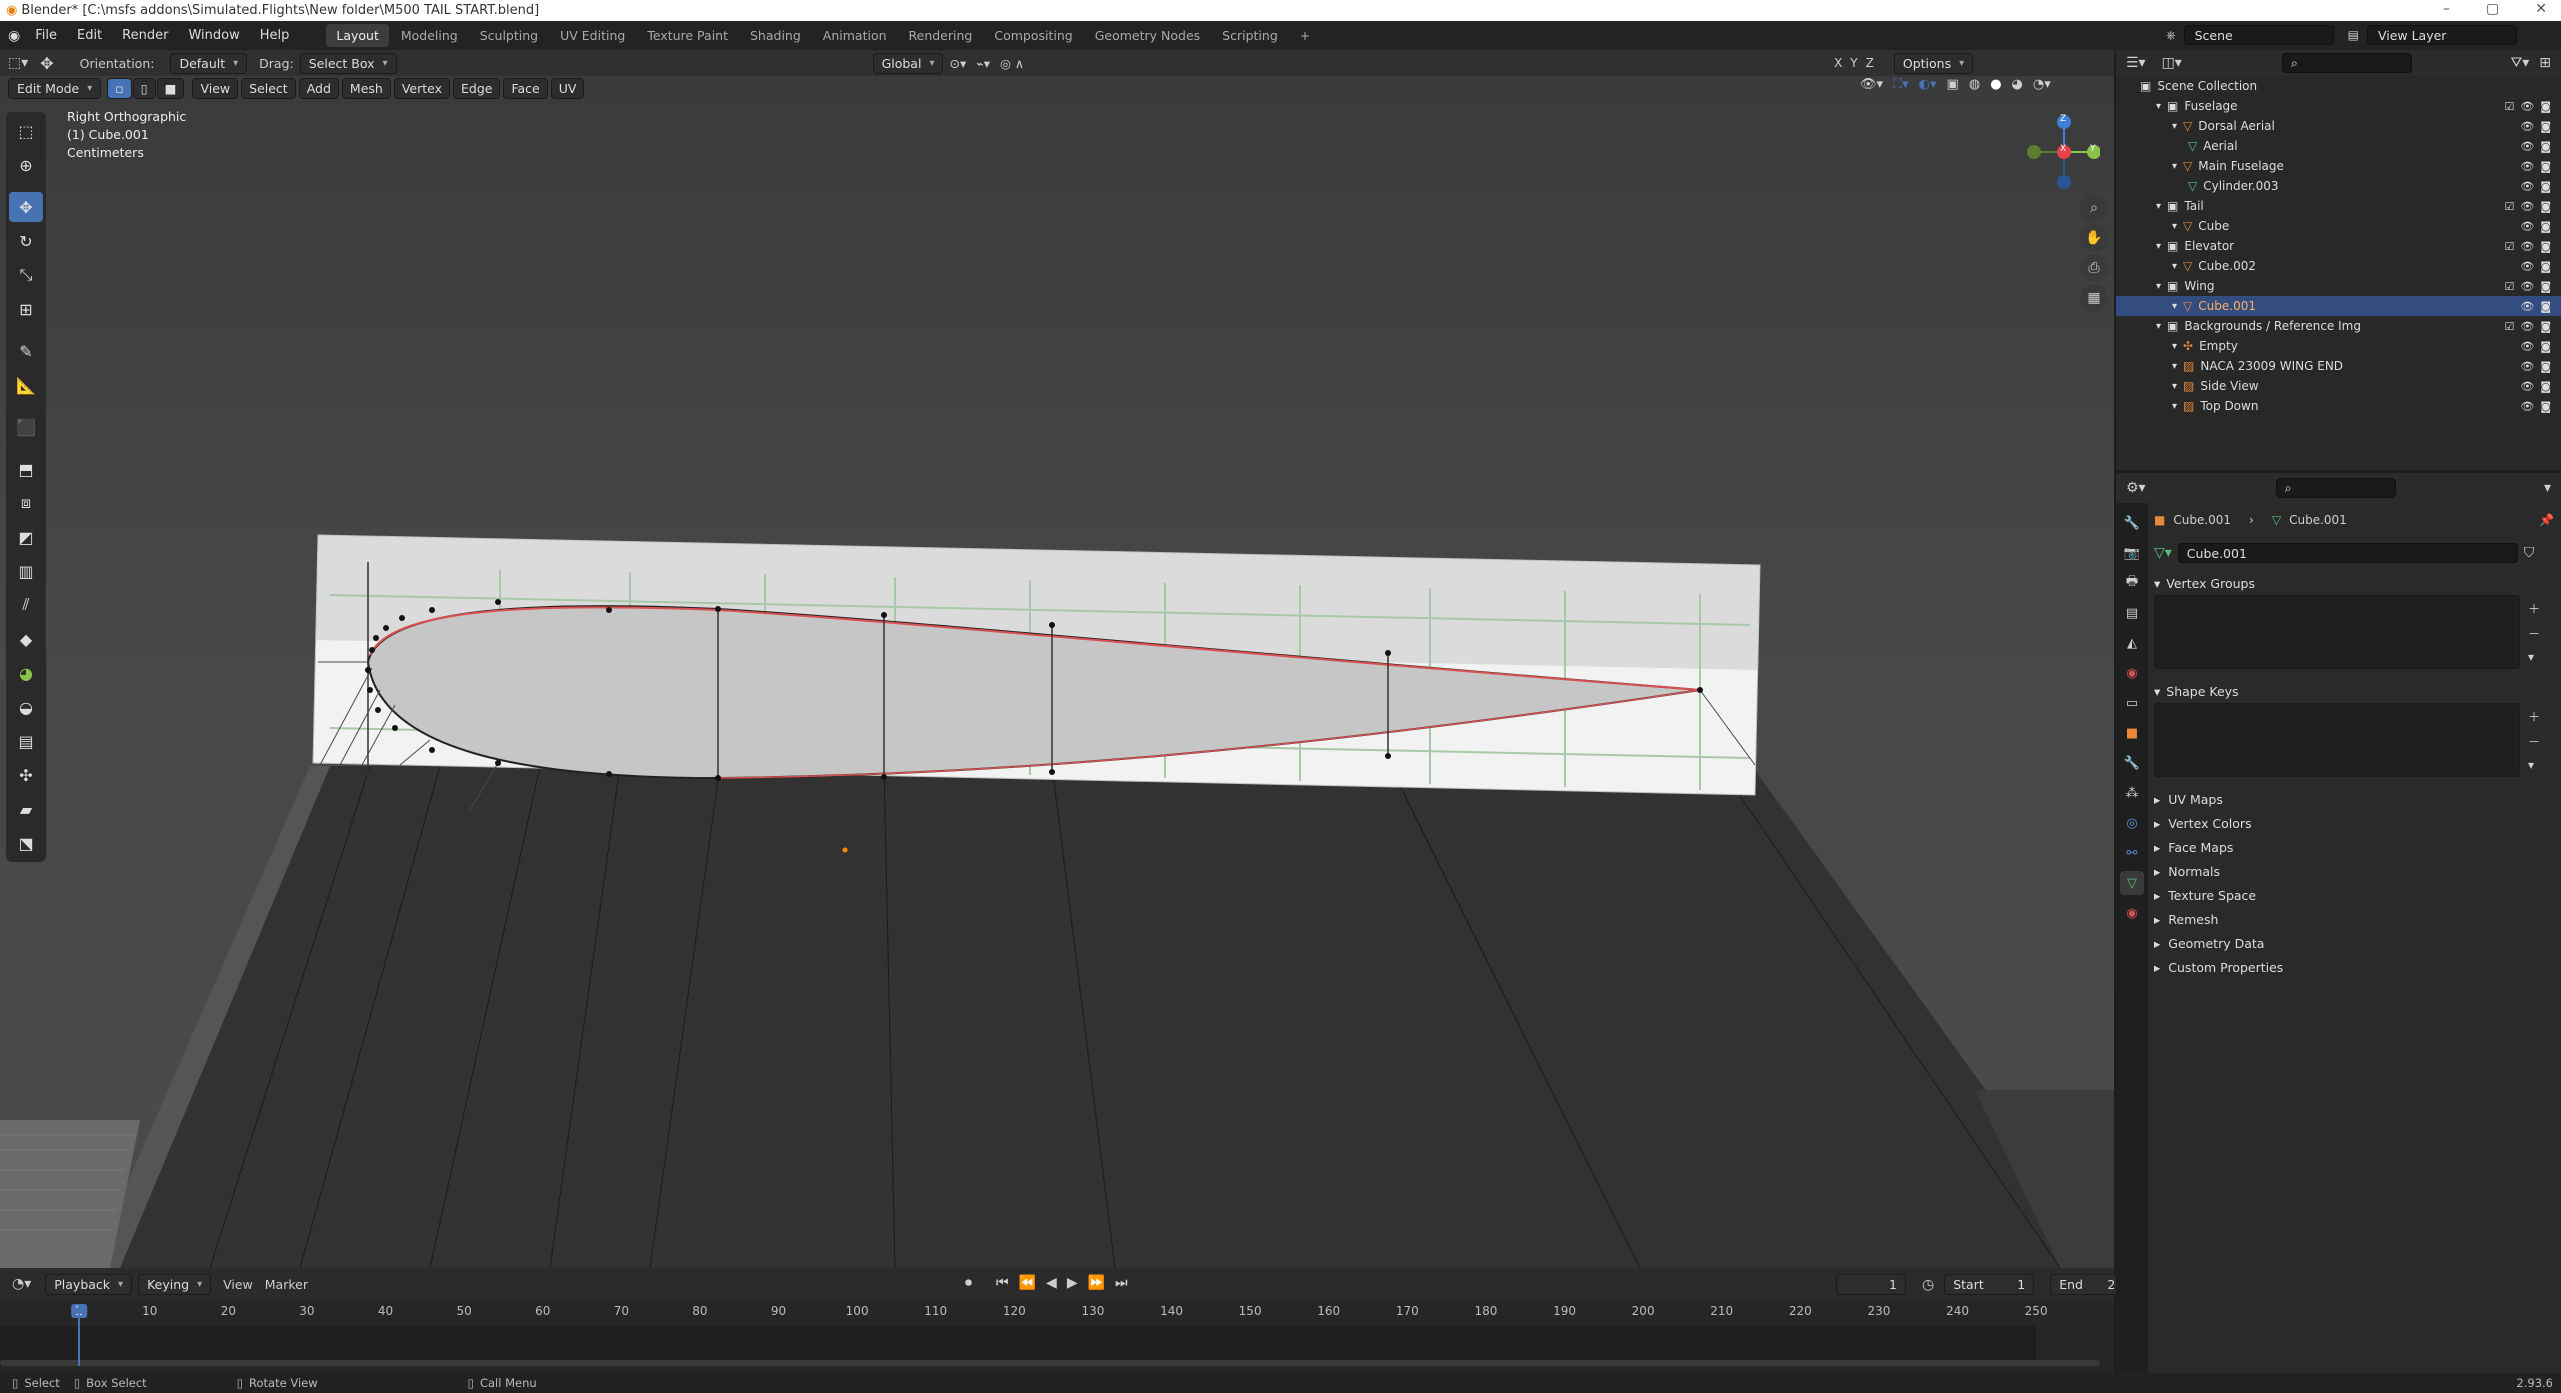 Image resolution: width=2561 pixels, height=1393 pixels. I want to click on tool-tab-icon: 🔧, so click(2132, 523).